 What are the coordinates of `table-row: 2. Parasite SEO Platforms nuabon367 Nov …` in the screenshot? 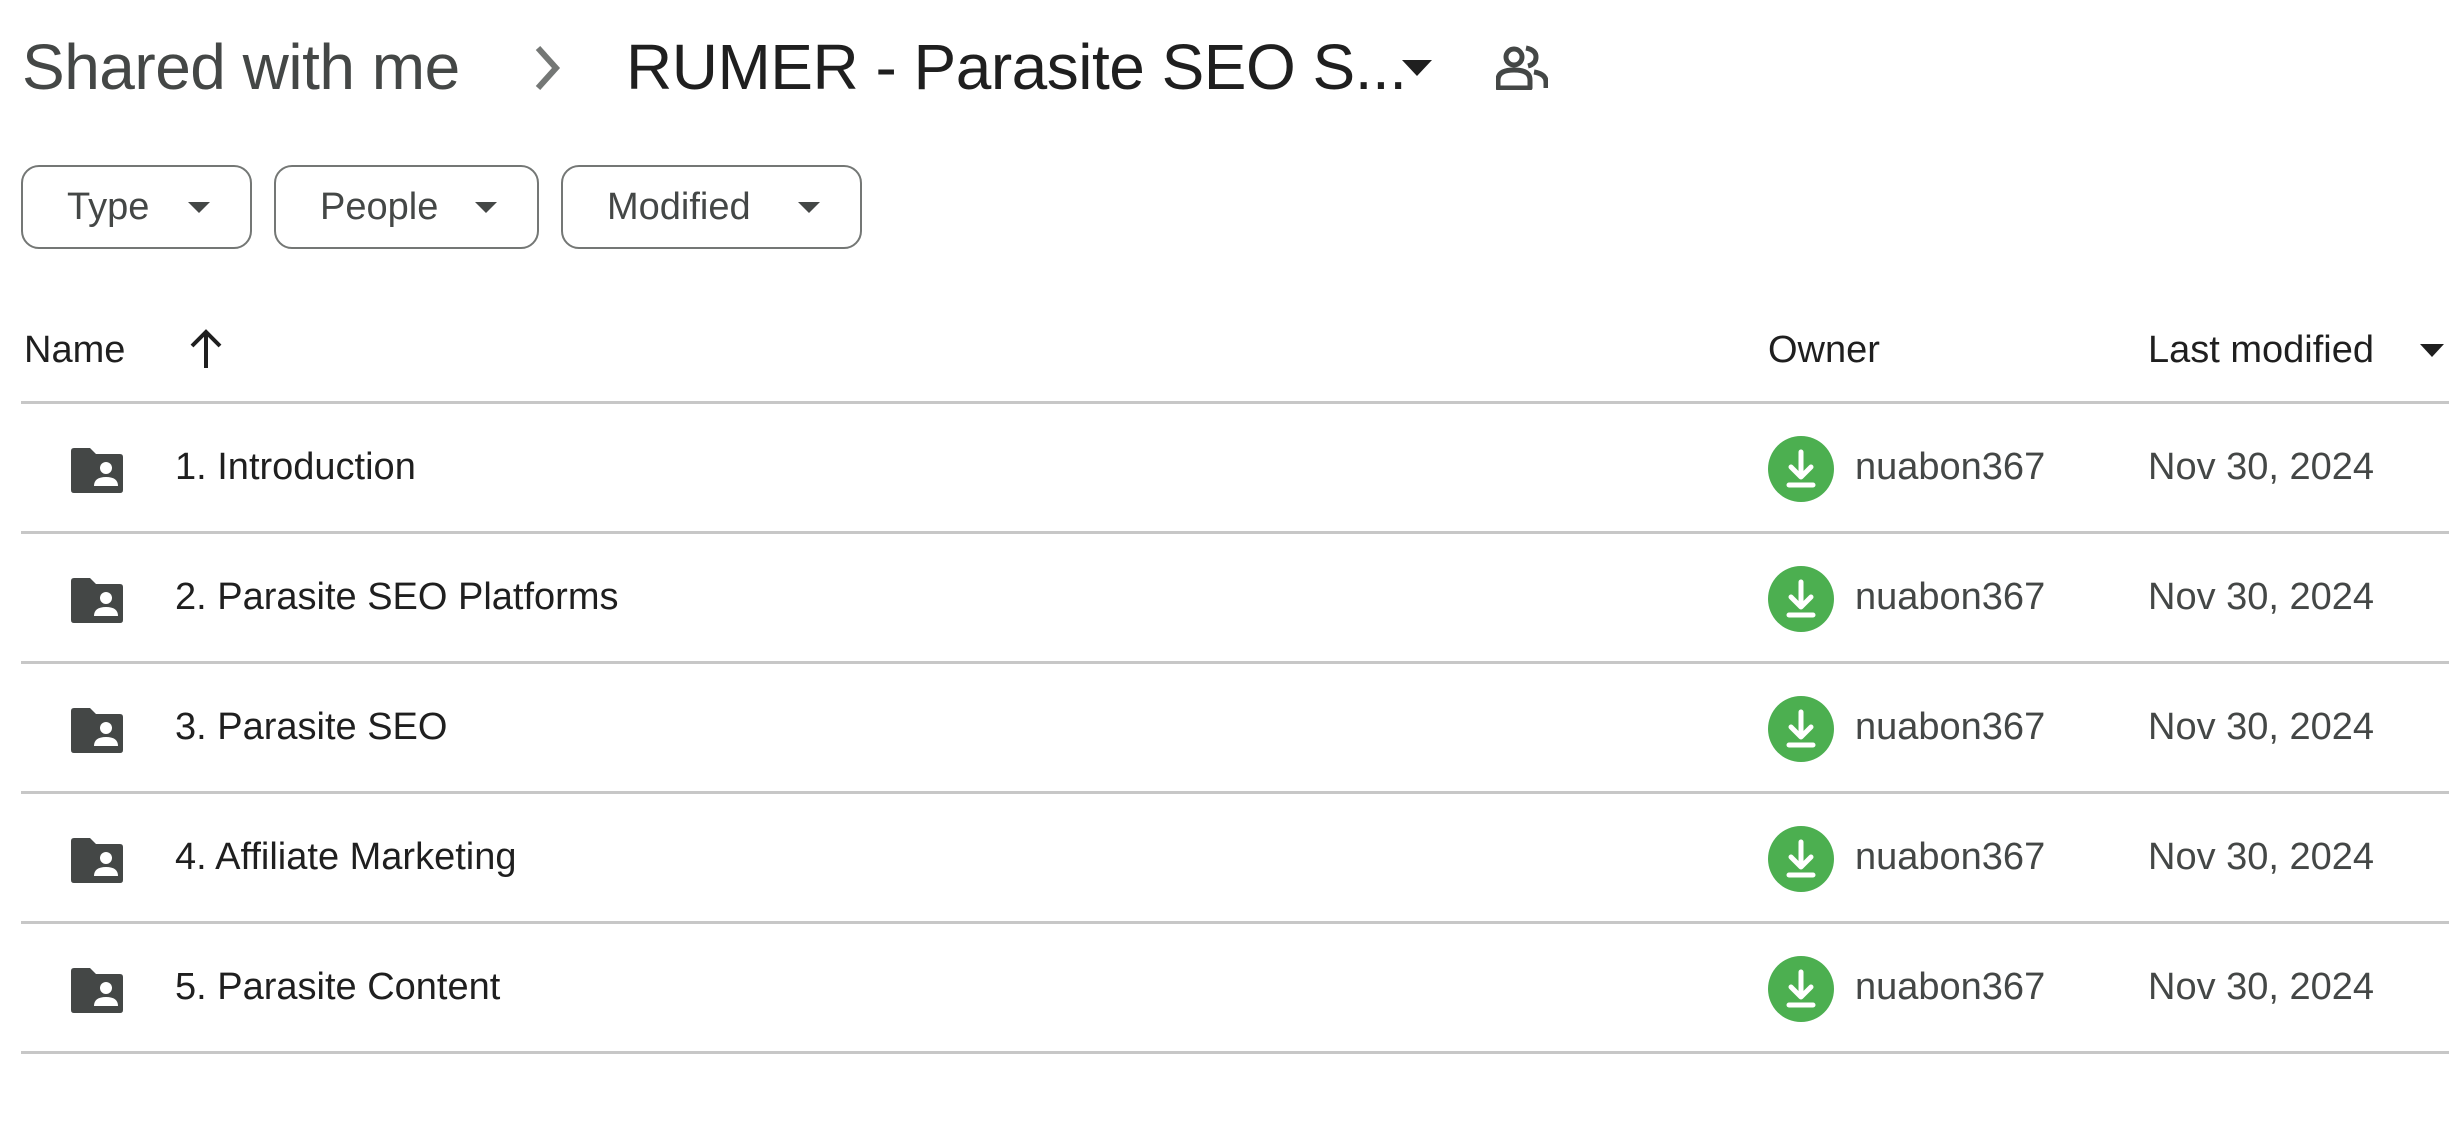 It's located at (1235, 597).